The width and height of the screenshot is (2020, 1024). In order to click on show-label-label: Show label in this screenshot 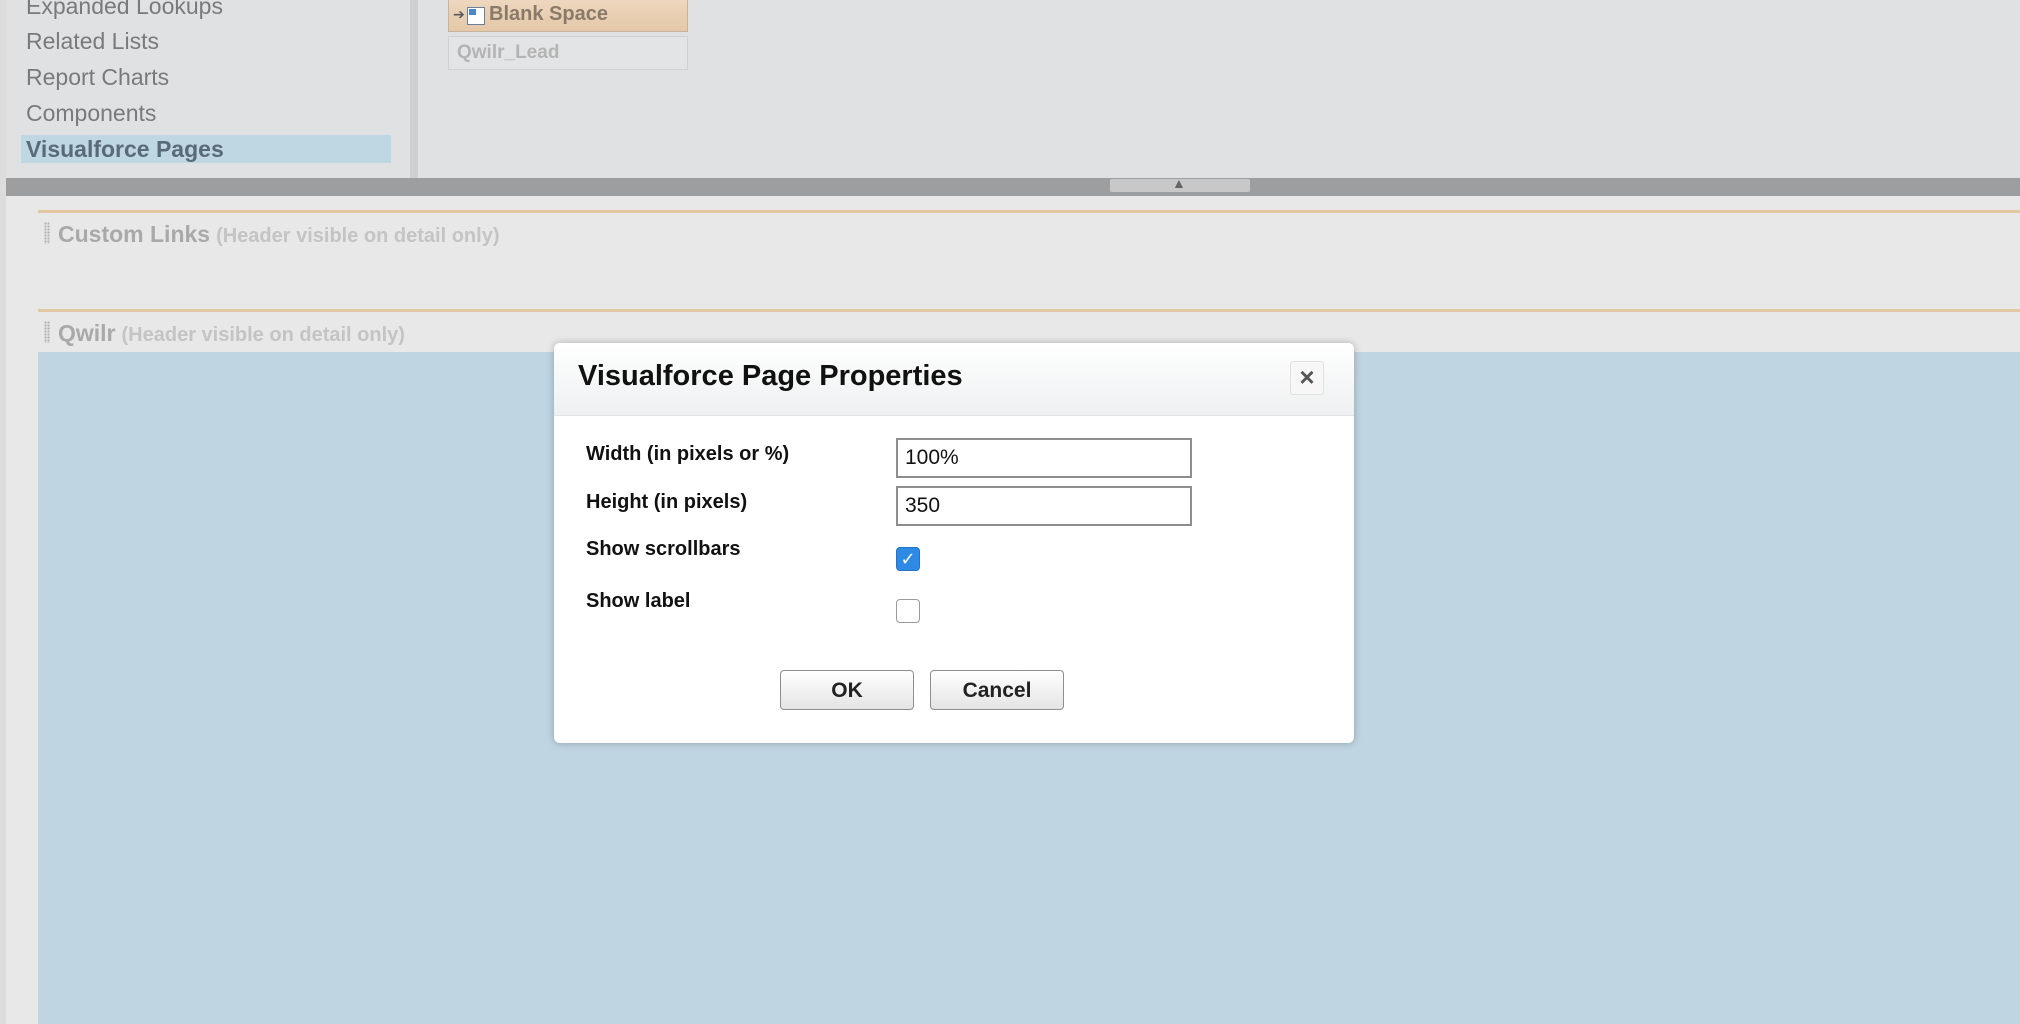, I will do `click(638, 601)`.